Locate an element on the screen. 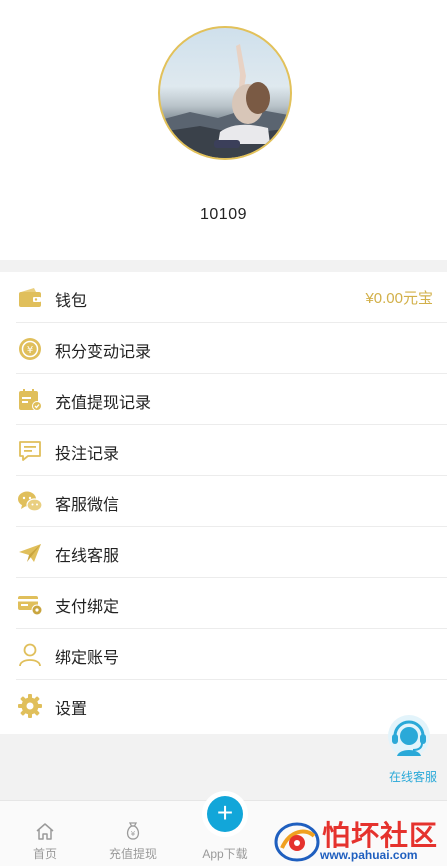 This screenshot has width=447, height=866. menu-item-label: 绑定账号 is located at coordinates (87, 658).